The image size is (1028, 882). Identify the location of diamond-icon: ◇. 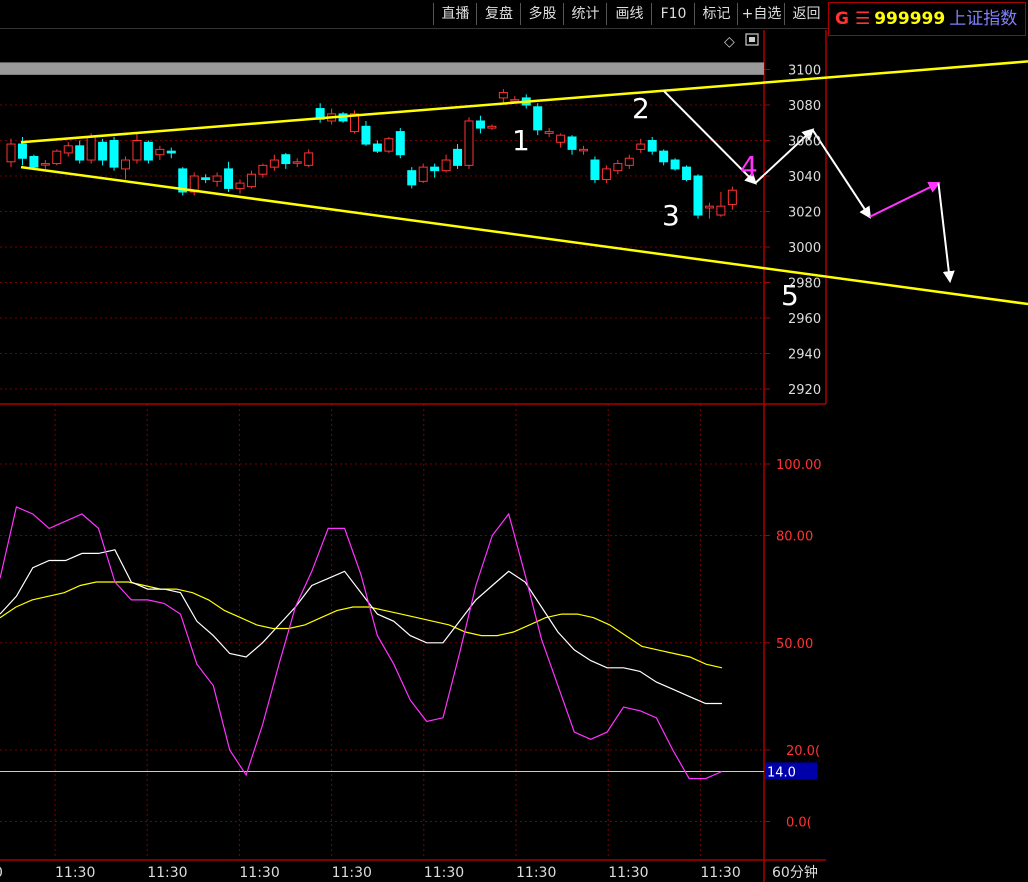
(729, 42).